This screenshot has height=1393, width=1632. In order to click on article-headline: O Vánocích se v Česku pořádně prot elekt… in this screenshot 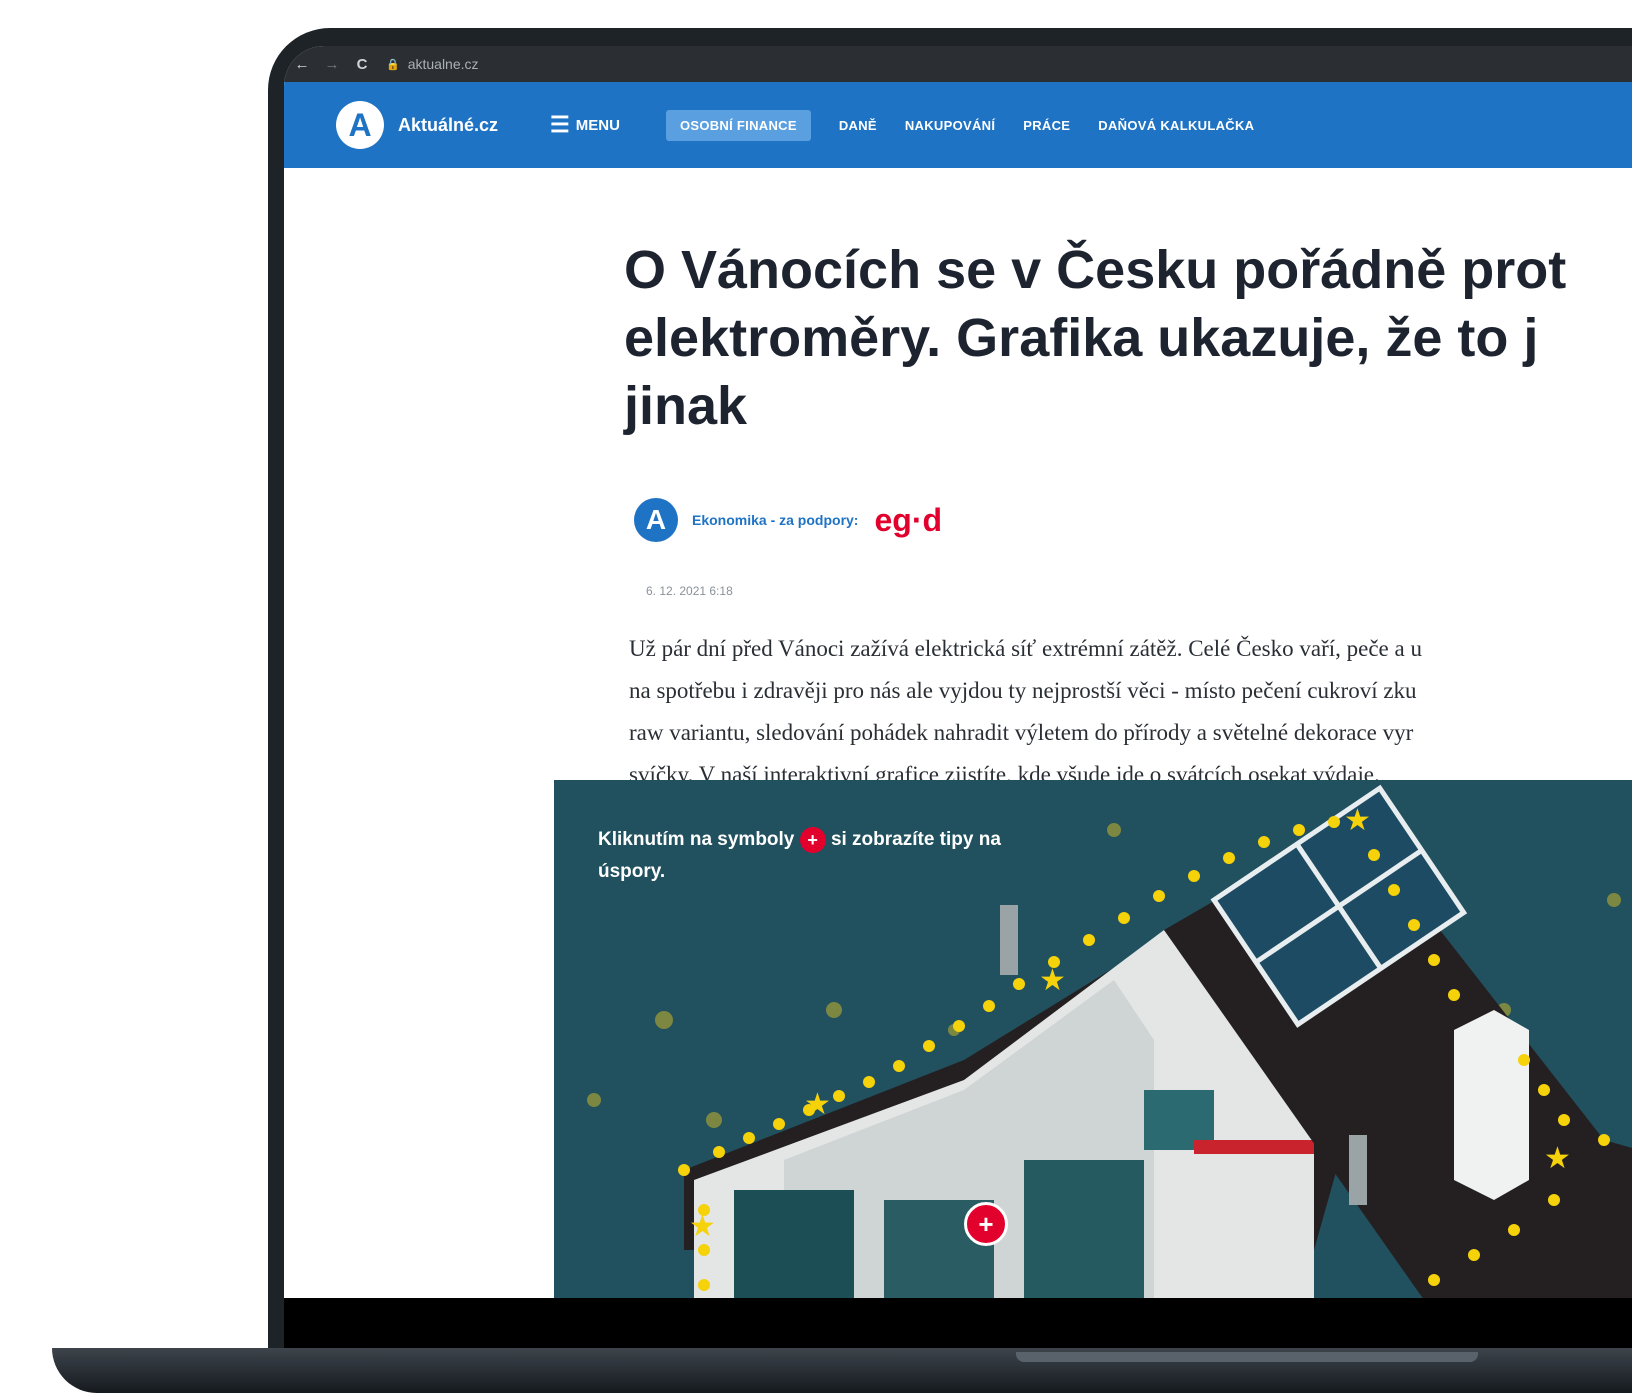, I will do `click(1128, 338)`.